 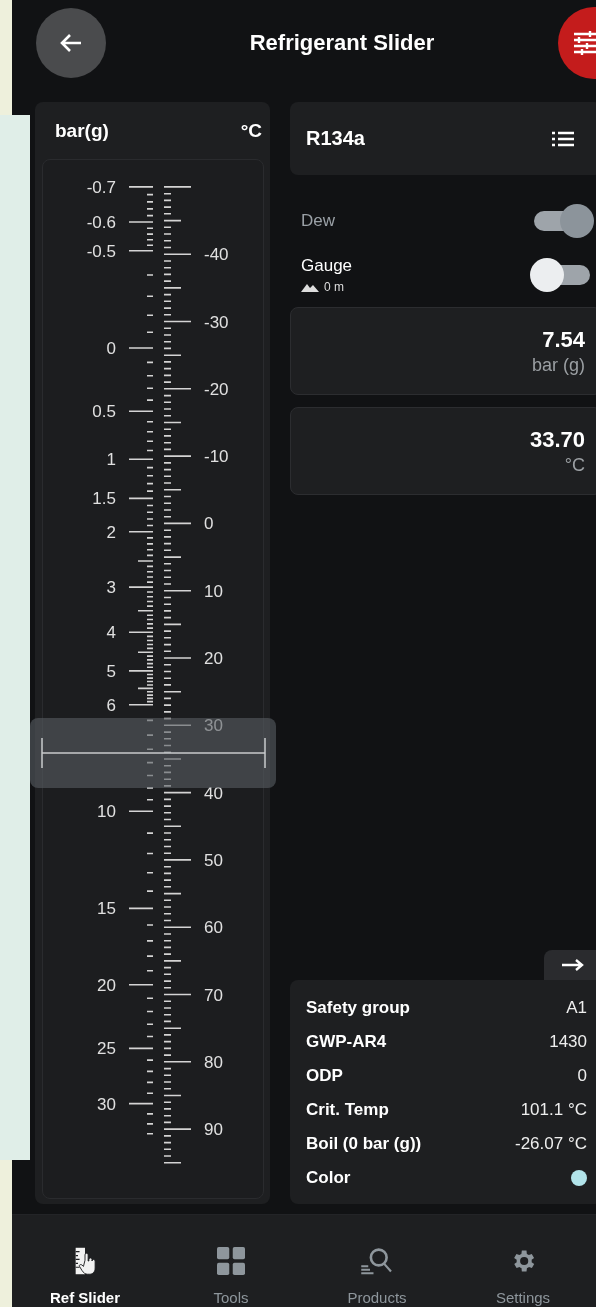 What do you see at coordinates (216, 322) in the screenshot?
I see `temperature-label: -30` at bounding box center [216, 322].